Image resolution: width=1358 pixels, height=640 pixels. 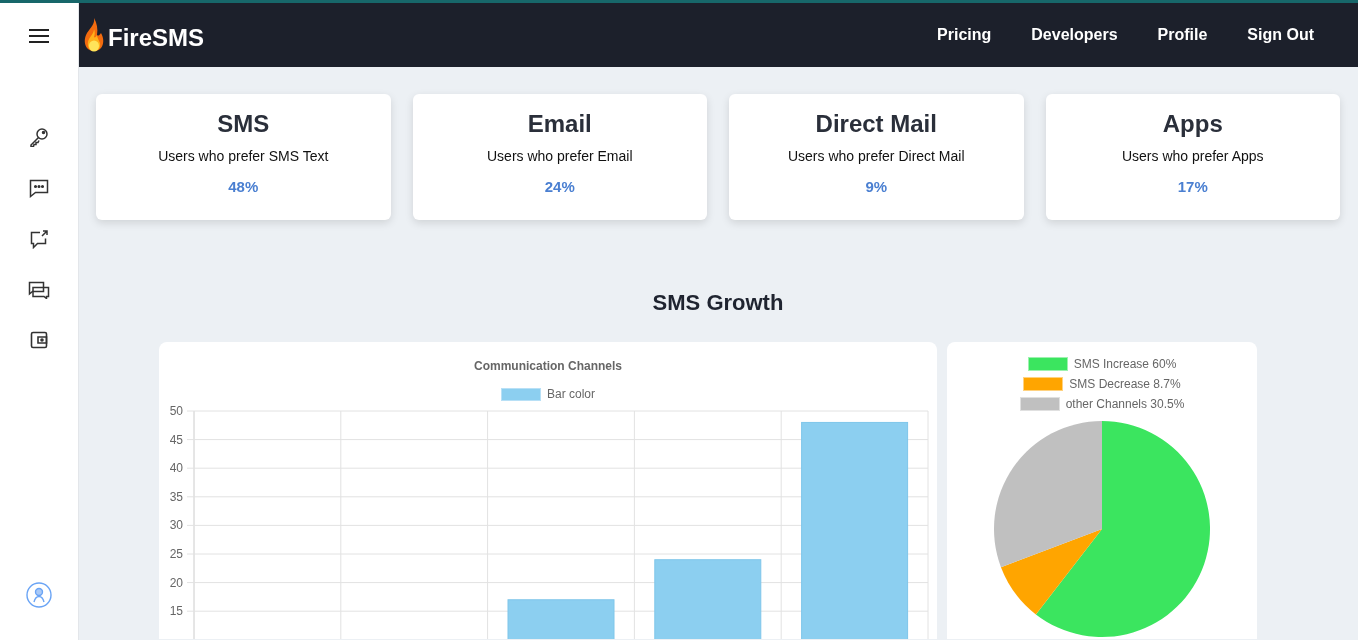 I want to click on wallet-icon, so click(x=39, y=340).